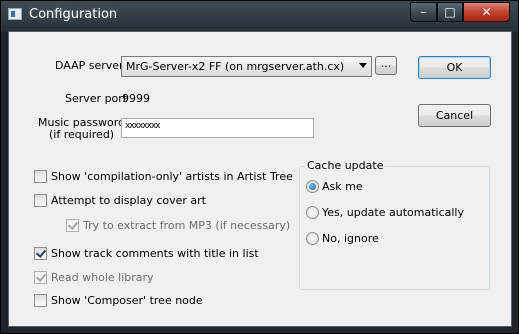 The width and height of the screenshot is (519, 334). I want to click on window-title: Configuration, so click(73, 14).